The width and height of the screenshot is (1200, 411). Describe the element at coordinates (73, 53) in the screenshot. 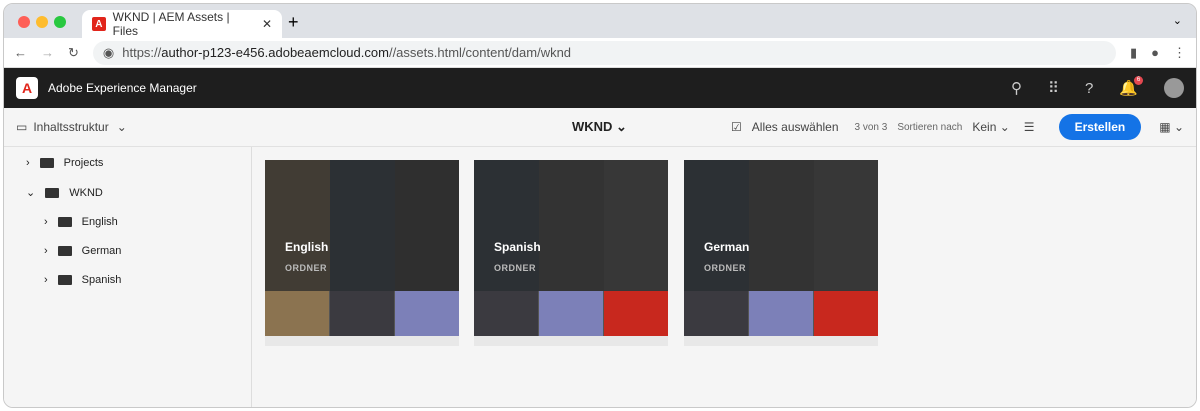

I see `reload-button: ↻` at that location.